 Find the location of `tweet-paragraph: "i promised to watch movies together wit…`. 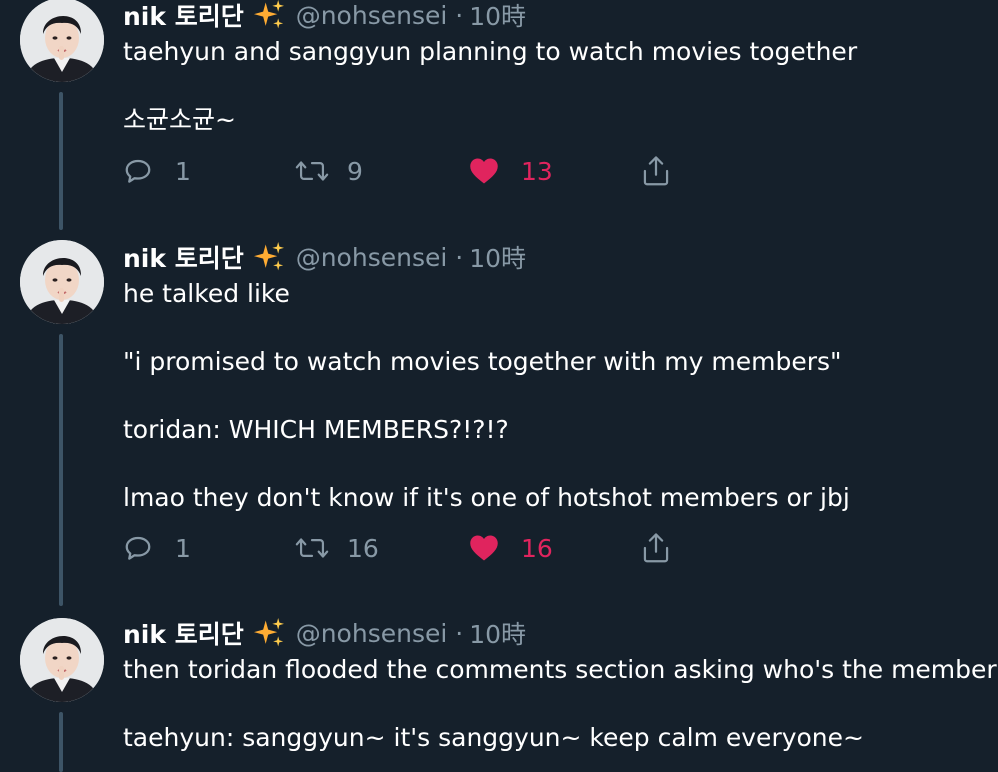

tweet-paragraph: "i promised to watch movies together wit… is located at coordinates (482, 361).